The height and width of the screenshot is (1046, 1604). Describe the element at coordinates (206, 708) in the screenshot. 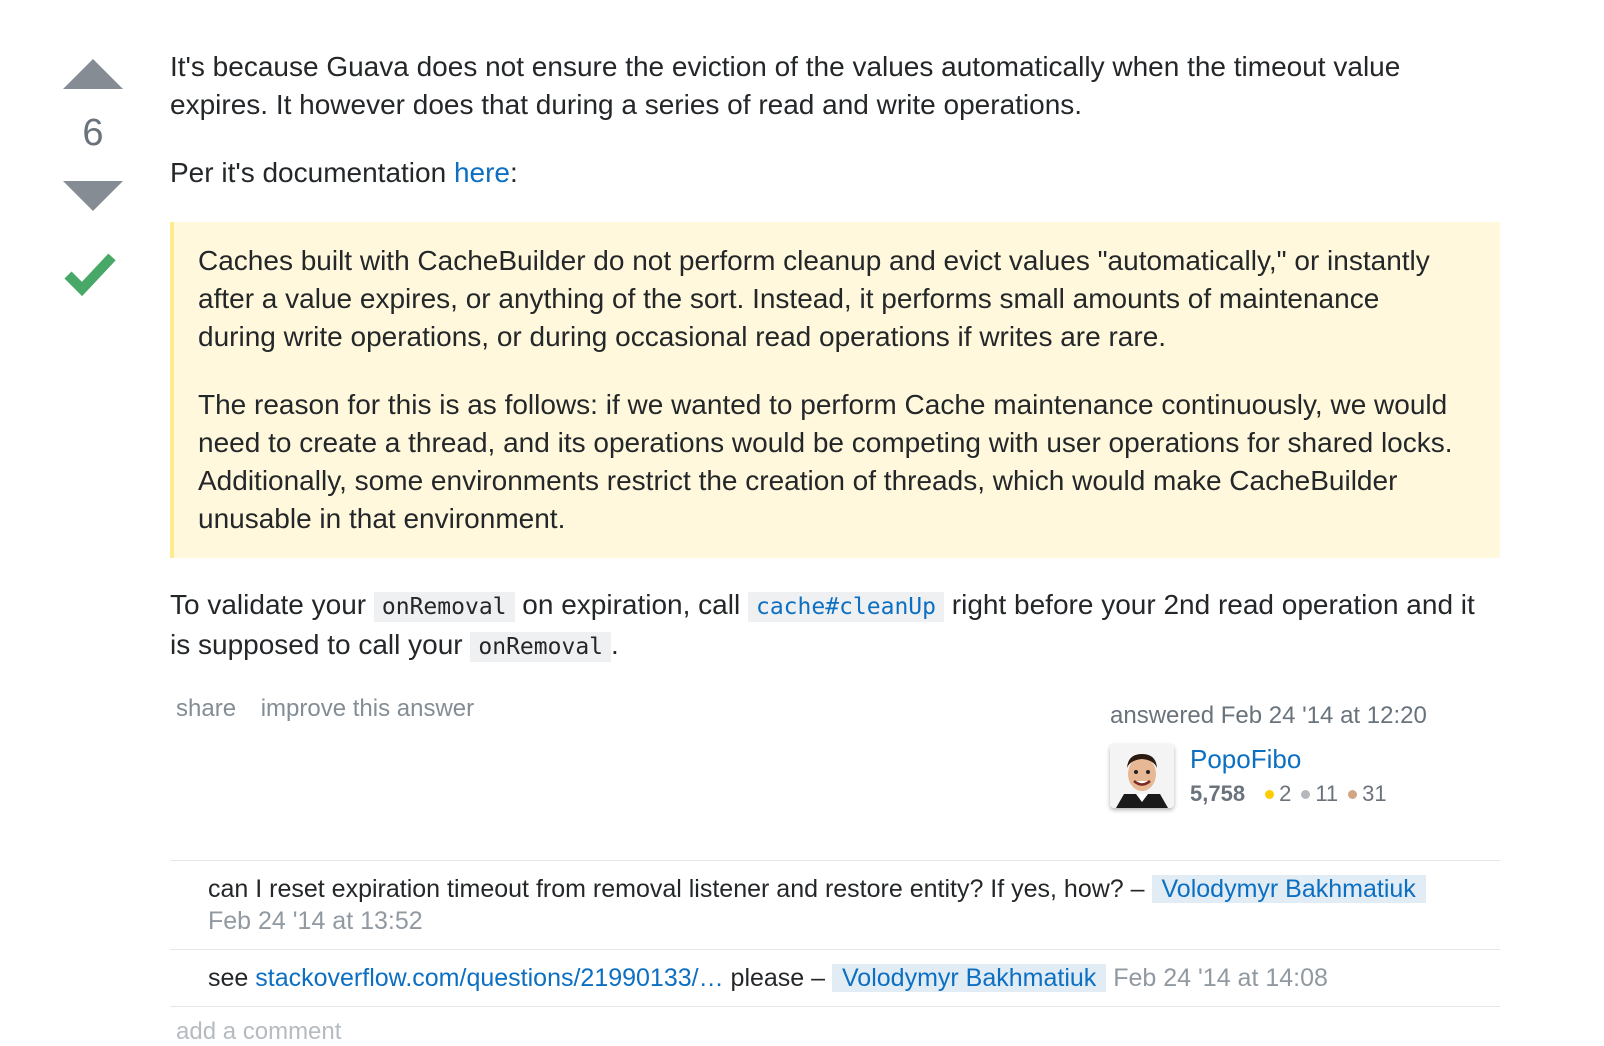

I see `share-link: share` at that location.